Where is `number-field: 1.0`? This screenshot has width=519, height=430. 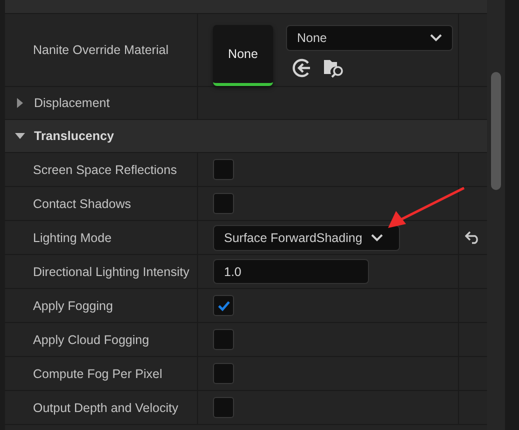 number-field: 1.0 is located at coordinates (291, 271).